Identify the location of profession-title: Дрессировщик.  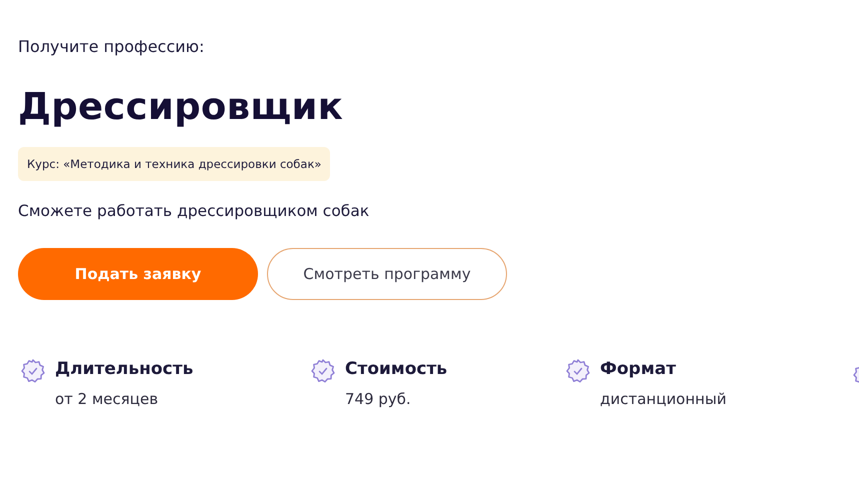
(181, 107).